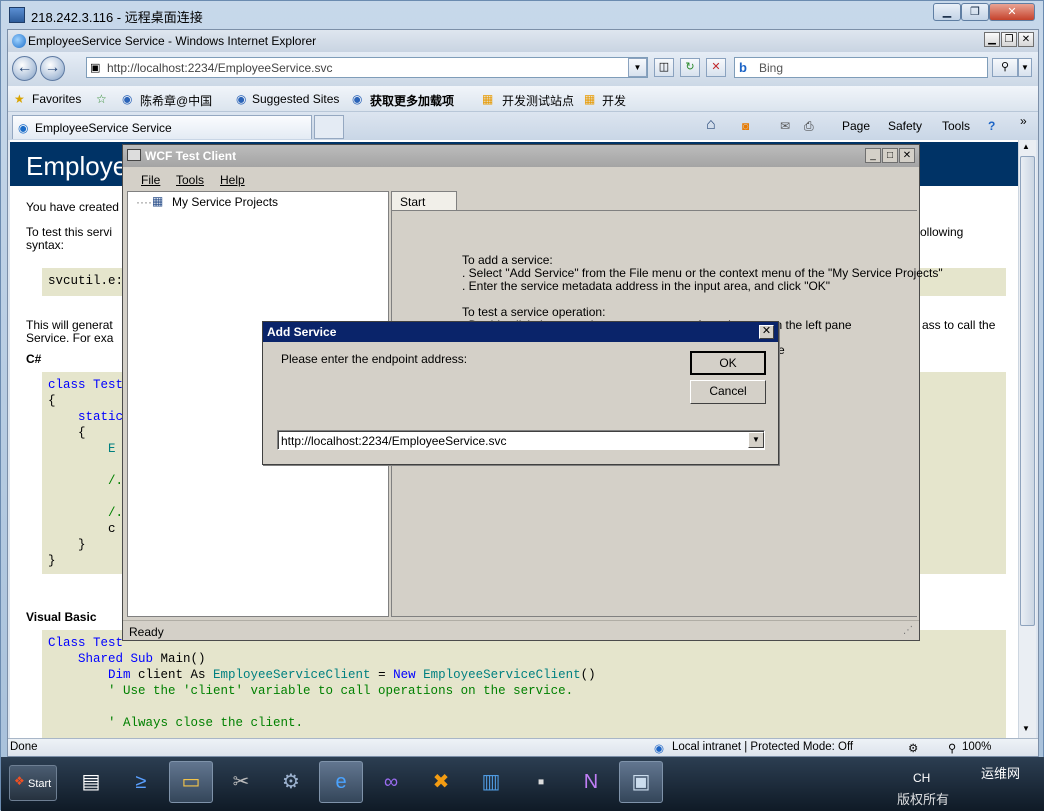 Image resolution: width=1044 pixels, height=811 pixels. What do you see at coordinates (762, 747) in the screenshot?
I see `zone-text: Local intranet | Protected Mode: Off` at bounding box center [762, 747].